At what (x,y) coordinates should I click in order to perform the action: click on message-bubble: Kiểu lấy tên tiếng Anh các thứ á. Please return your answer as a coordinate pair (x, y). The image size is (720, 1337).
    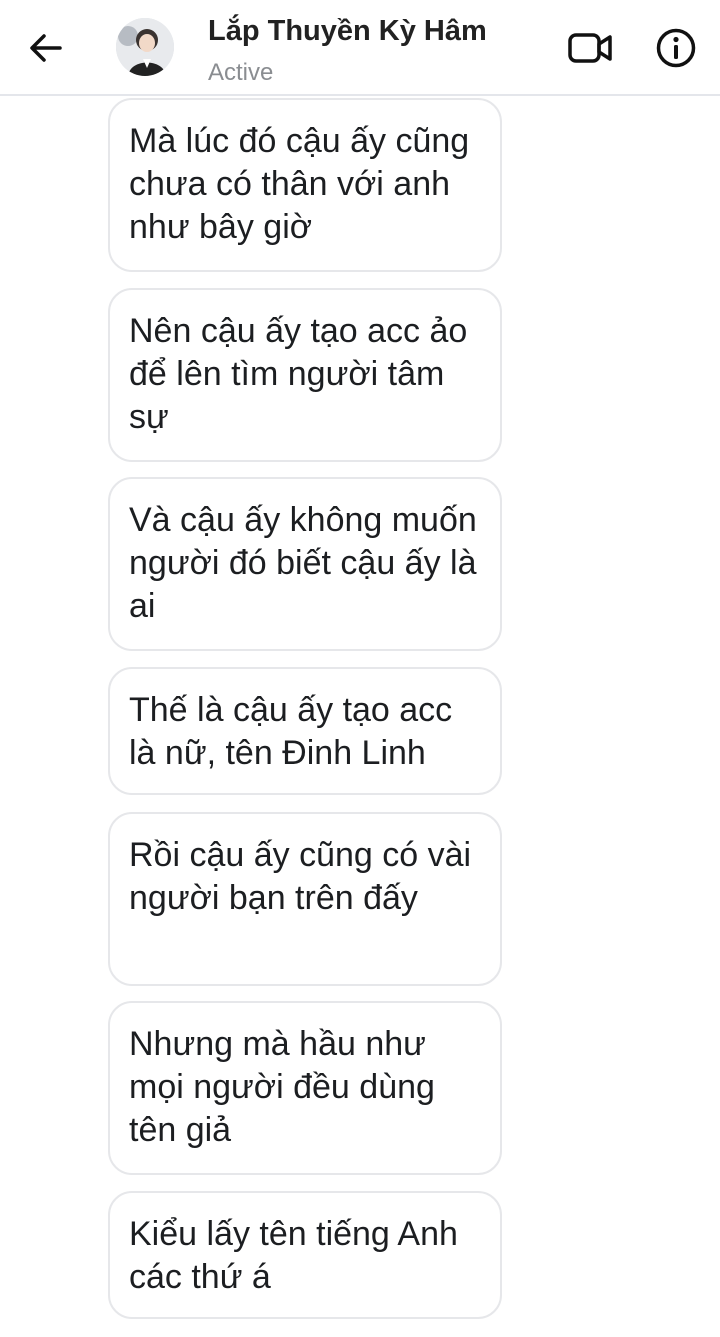
    Looking at the image, I should click on (305, 1255).